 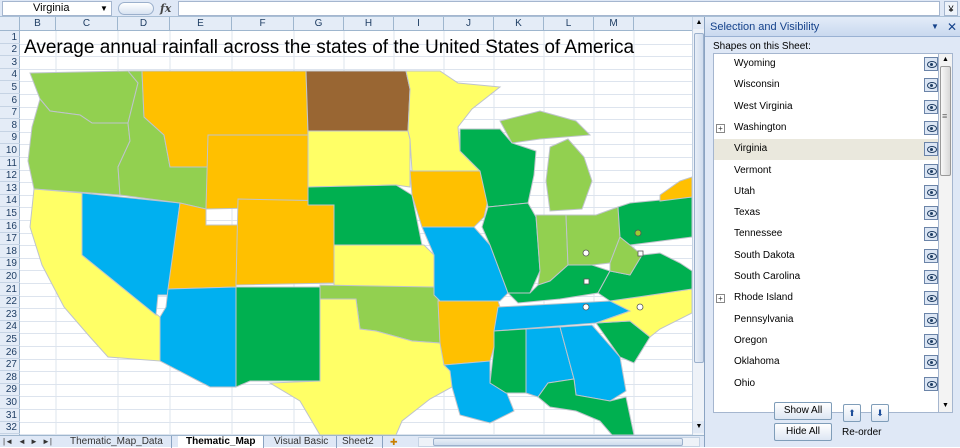 I want to click on row-header: 27, so click(x=10, y=365).